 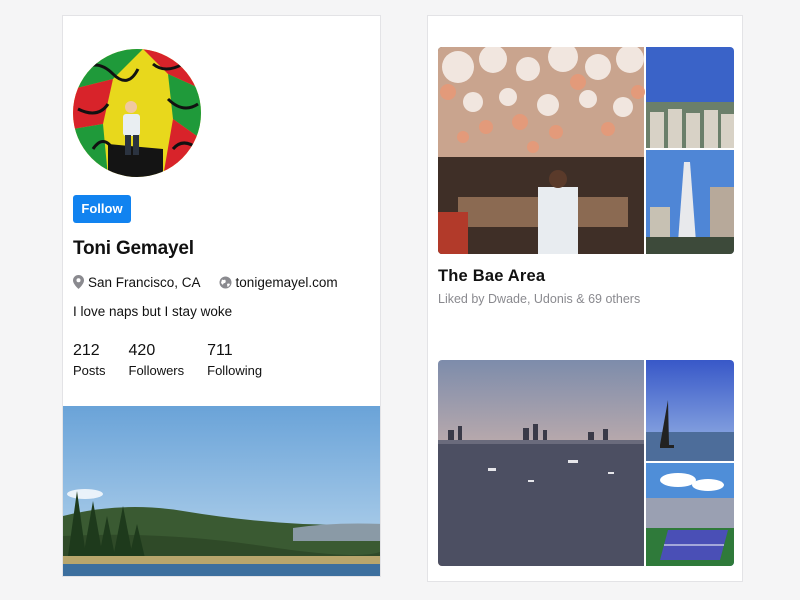 I want to click on map-pin-icon, so click(x=78, y=282).